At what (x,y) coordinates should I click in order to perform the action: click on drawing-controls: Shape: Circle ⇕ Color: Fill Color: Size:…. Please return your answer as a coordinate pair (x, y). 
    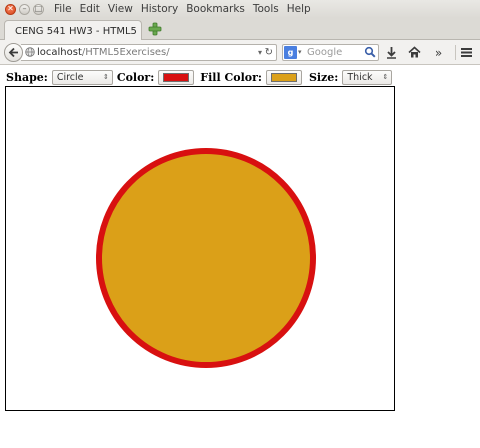
    Looking at the image, I should click on (199, 77).